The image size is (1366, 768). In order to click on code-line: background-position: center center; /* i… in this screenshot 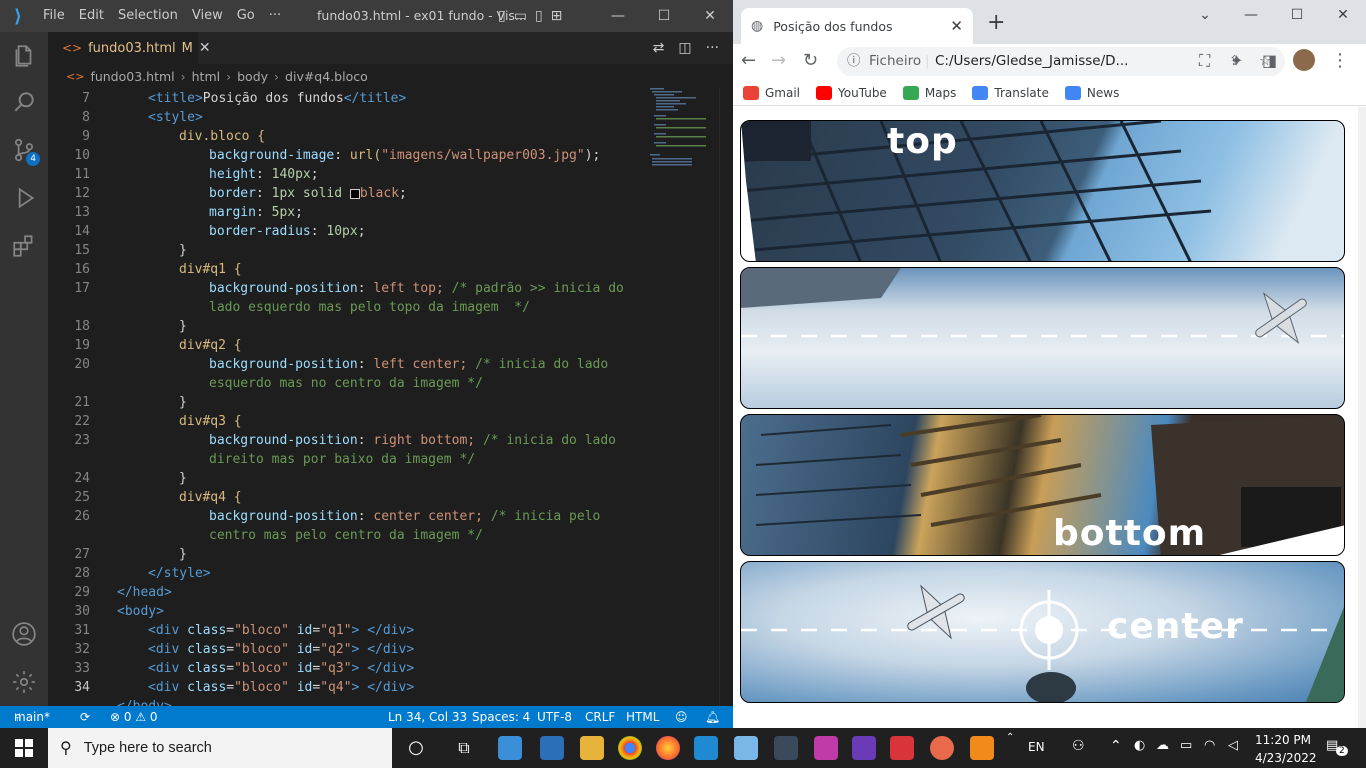, I will do `click(348, 516)`.